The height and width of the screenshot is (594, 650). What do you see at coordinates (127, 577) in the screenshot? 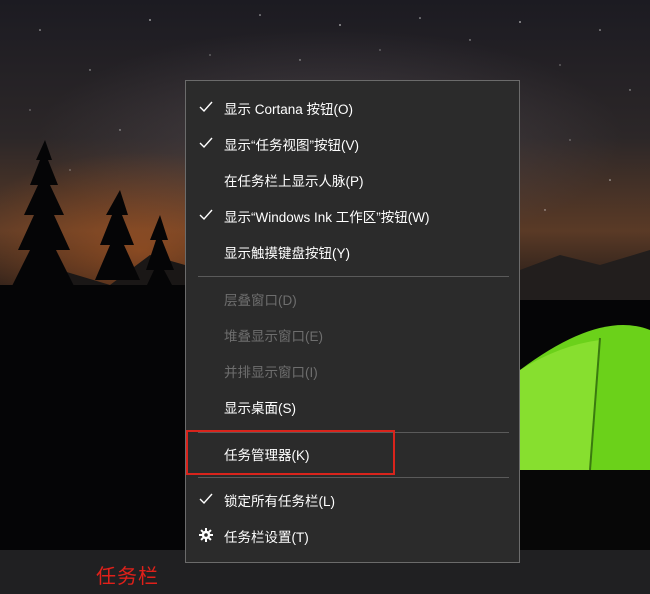
I see `taskbar-annotation-label: 任务栏` at bounding box center [127, 577].